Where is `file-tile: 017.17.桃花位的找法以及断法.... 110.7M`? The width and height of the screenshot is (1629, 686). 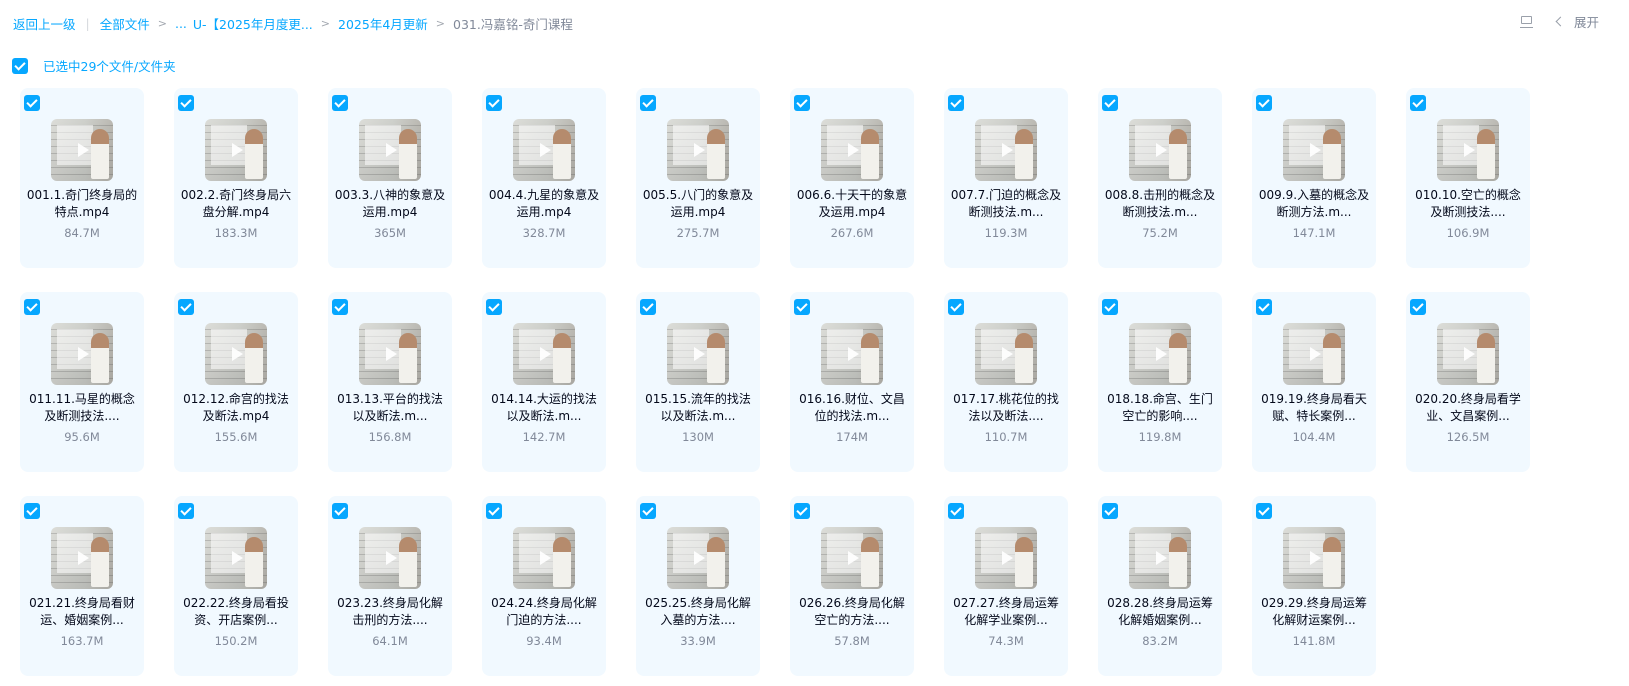
file-tile: 017.17.桃花位的找法以及断法.... 110.7M is located at coordinates (1006, 382).